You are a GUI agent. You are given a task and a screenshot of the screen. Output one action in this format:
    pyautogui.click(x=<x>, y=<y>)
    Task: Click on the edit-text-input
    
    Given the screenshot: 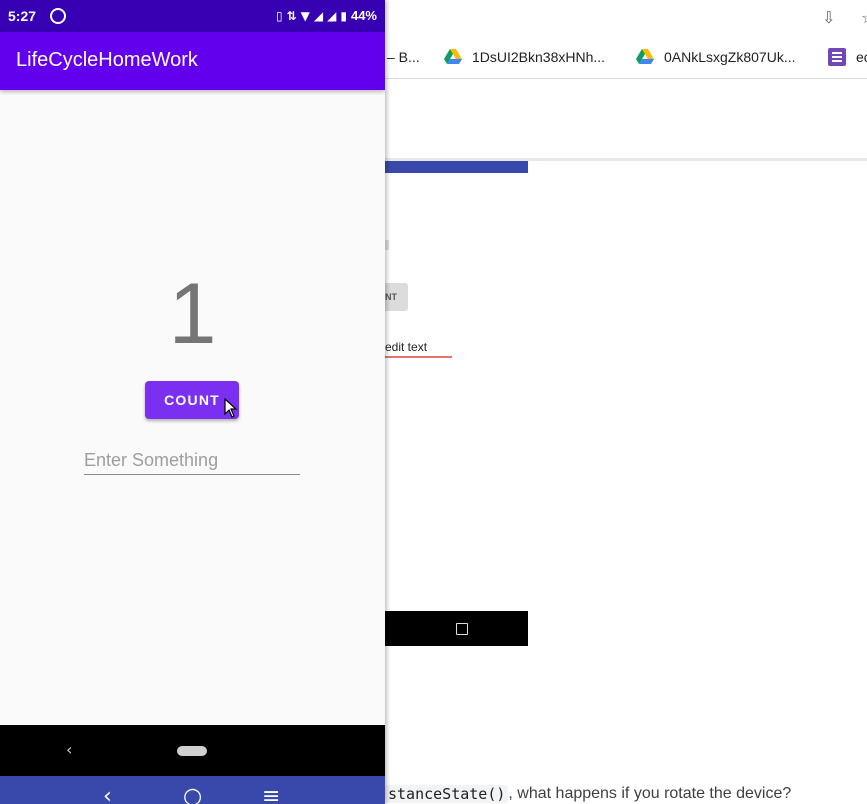 What is the action you would take?
    pyautogui.click(x=192, y=460)
    